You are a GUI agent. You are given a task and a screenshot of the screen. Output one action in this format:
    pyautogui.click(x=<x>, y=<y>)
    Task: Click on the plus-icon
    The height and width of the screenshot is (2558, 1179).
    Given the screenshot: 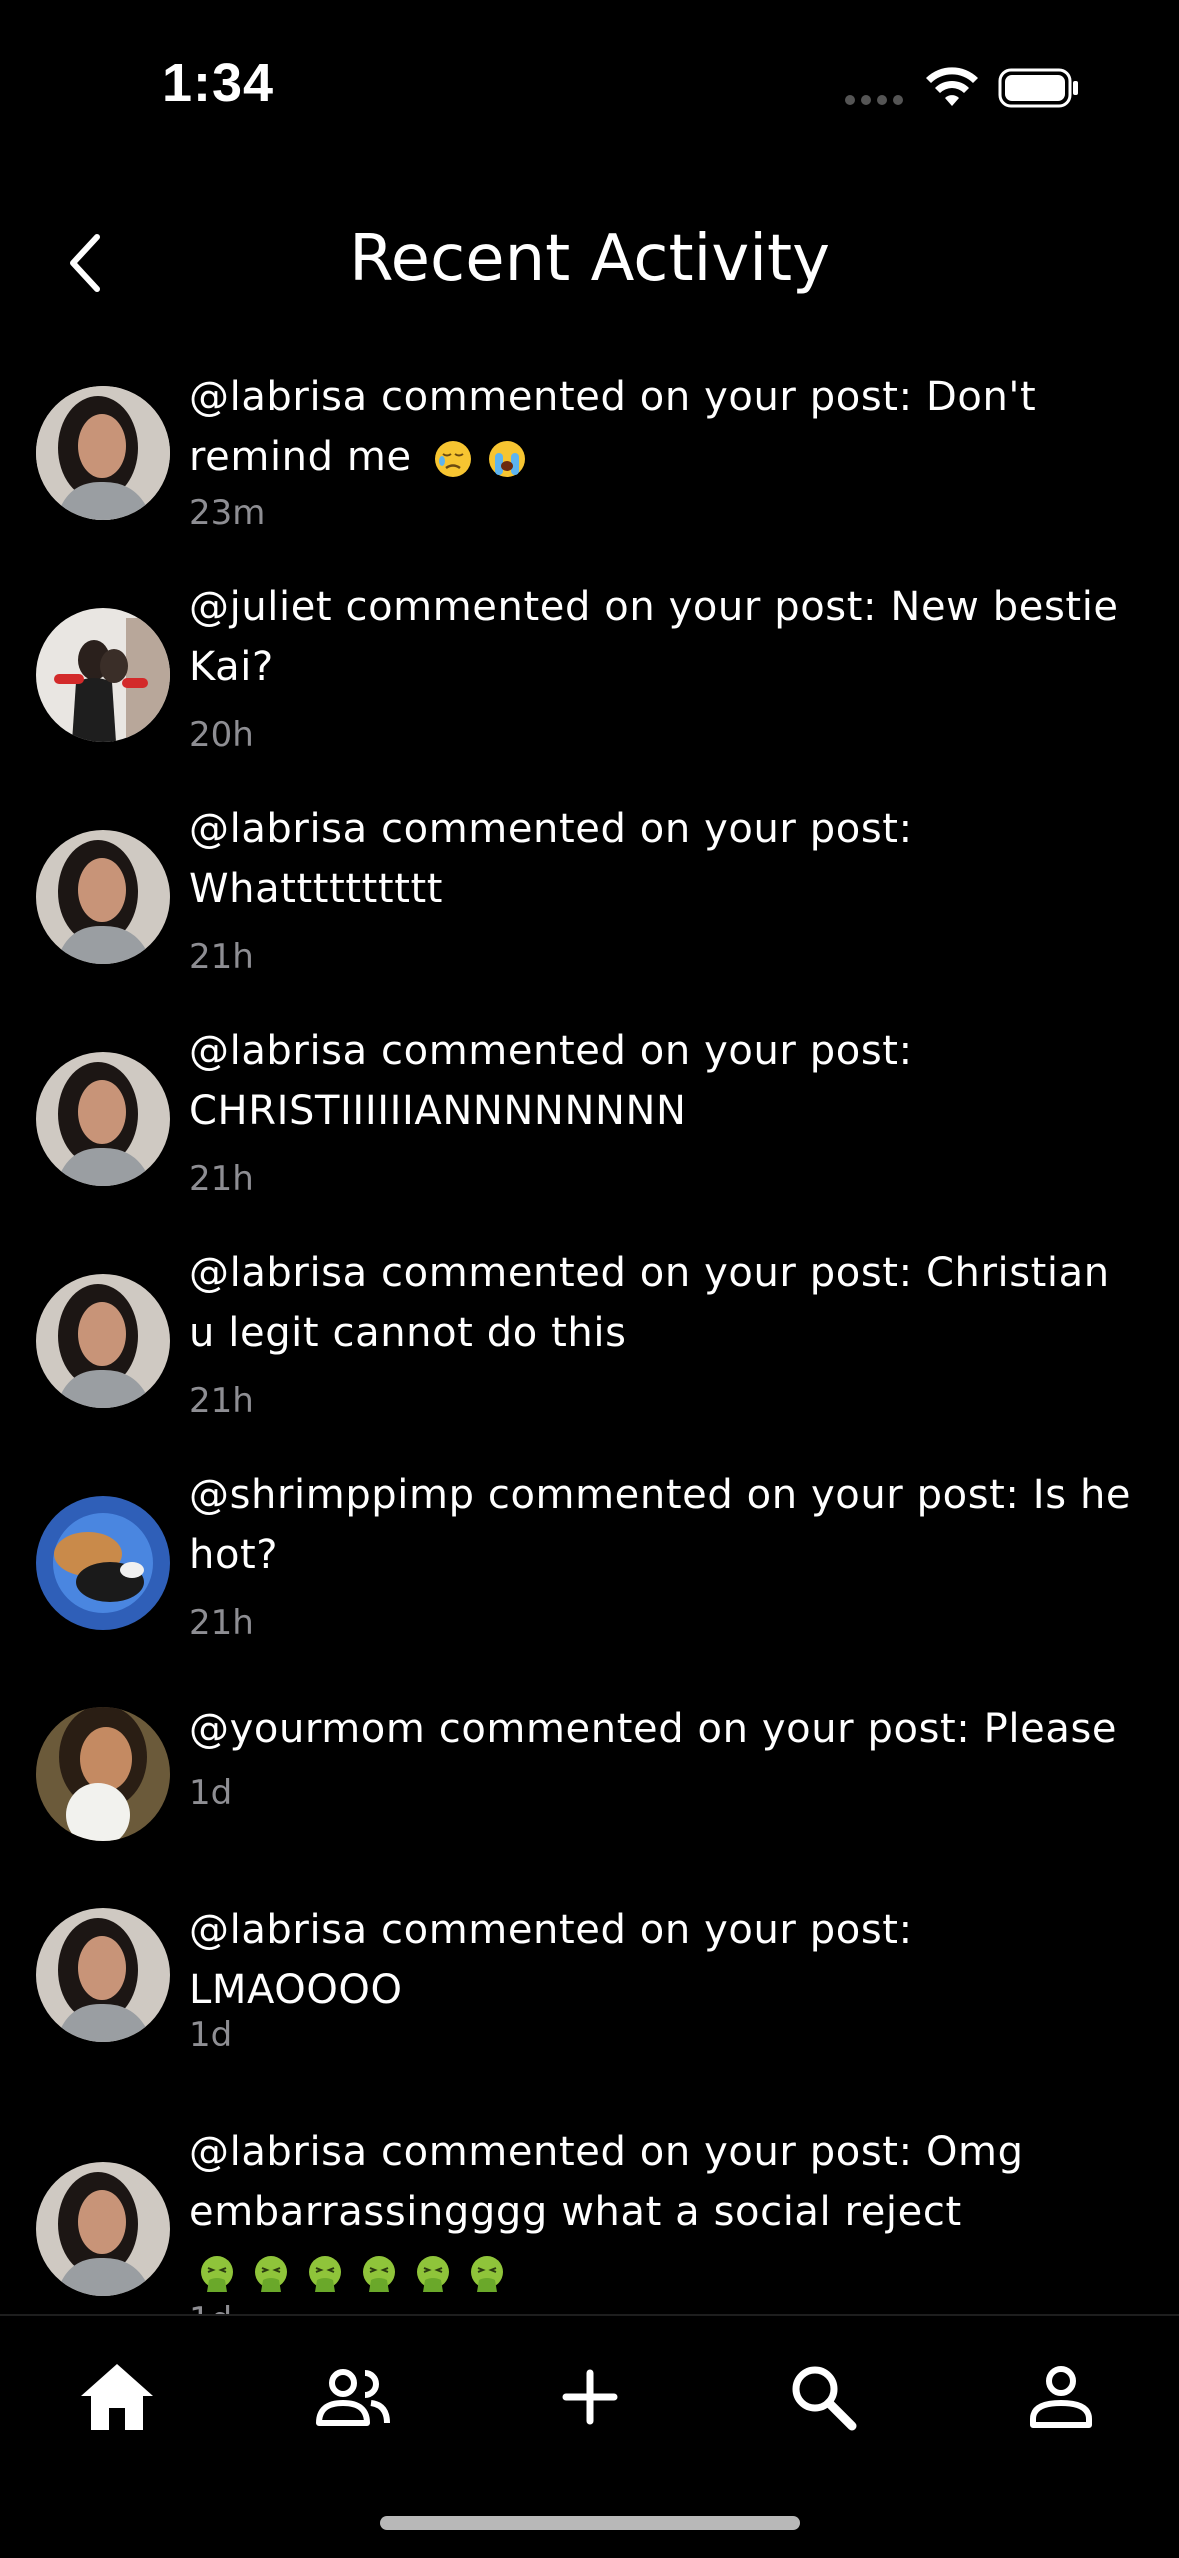 What is the action you would take?
    pyautogui.click(x=590, y=2397)
    